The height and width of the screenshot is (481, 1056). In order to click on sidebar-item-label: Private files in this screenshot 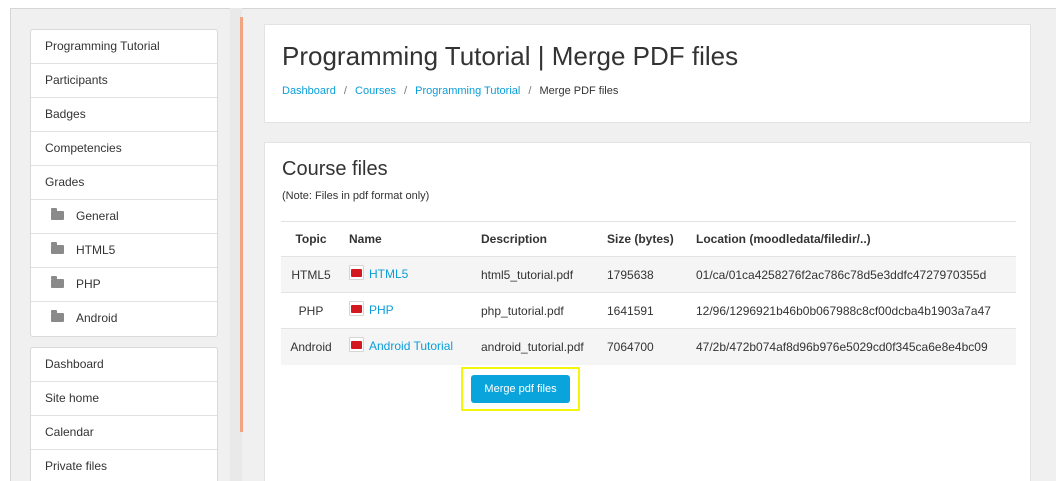, I will do `click(76, 466)`.